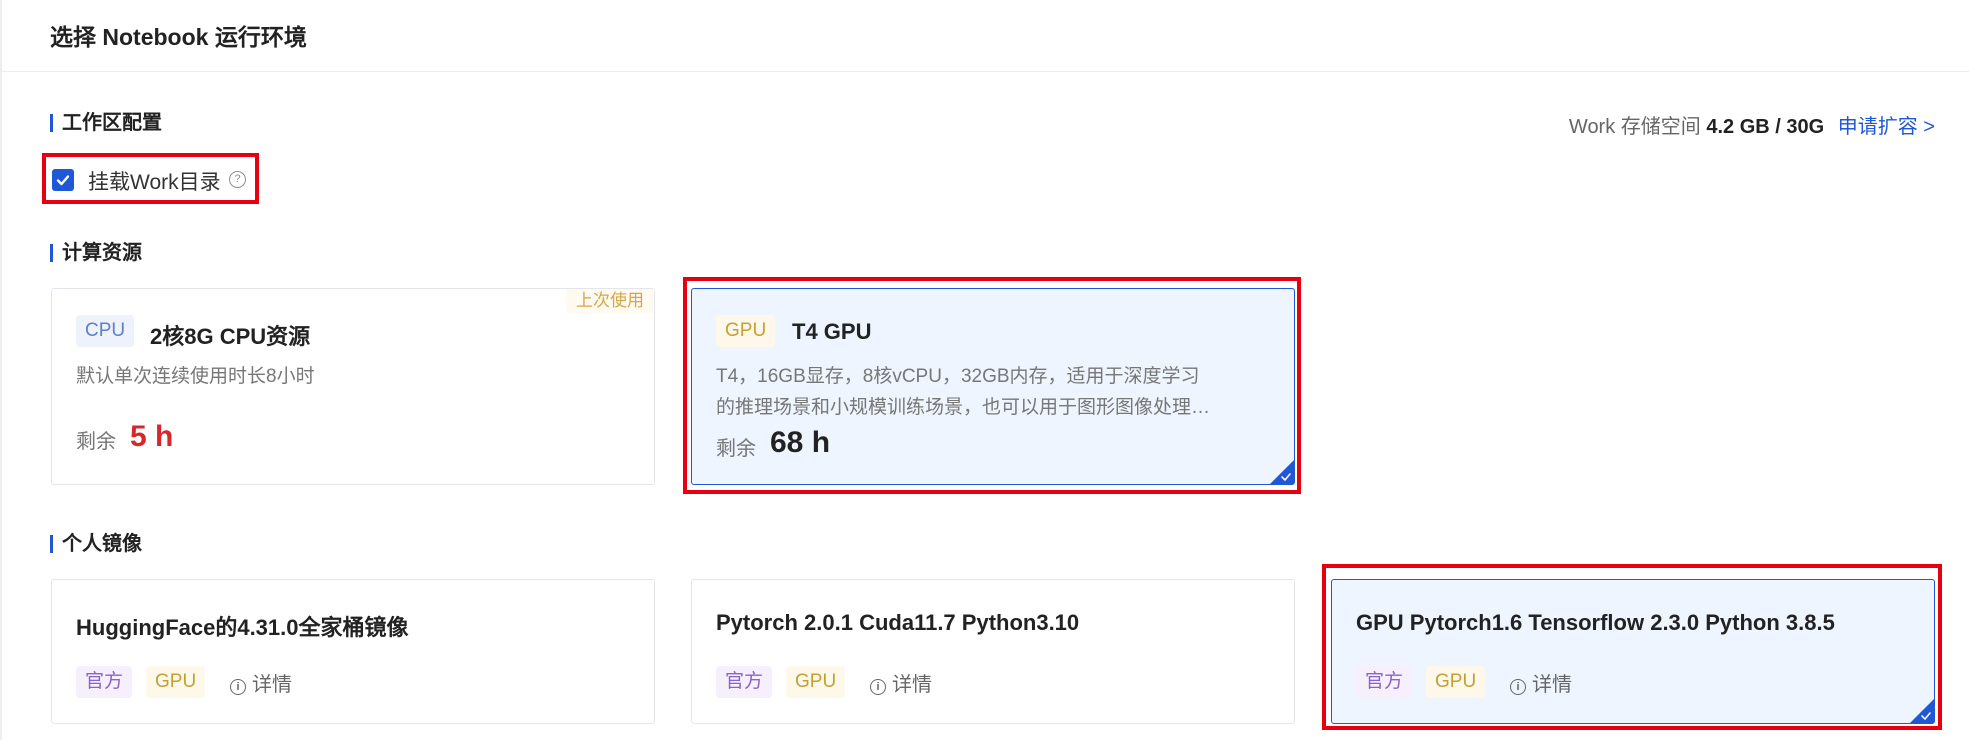 This screenshot has height=740, width=1969. What do you see at coordinates (237, 179) in the screenshot?
I see `help-icon: ?` at bounding box center [237, 179].